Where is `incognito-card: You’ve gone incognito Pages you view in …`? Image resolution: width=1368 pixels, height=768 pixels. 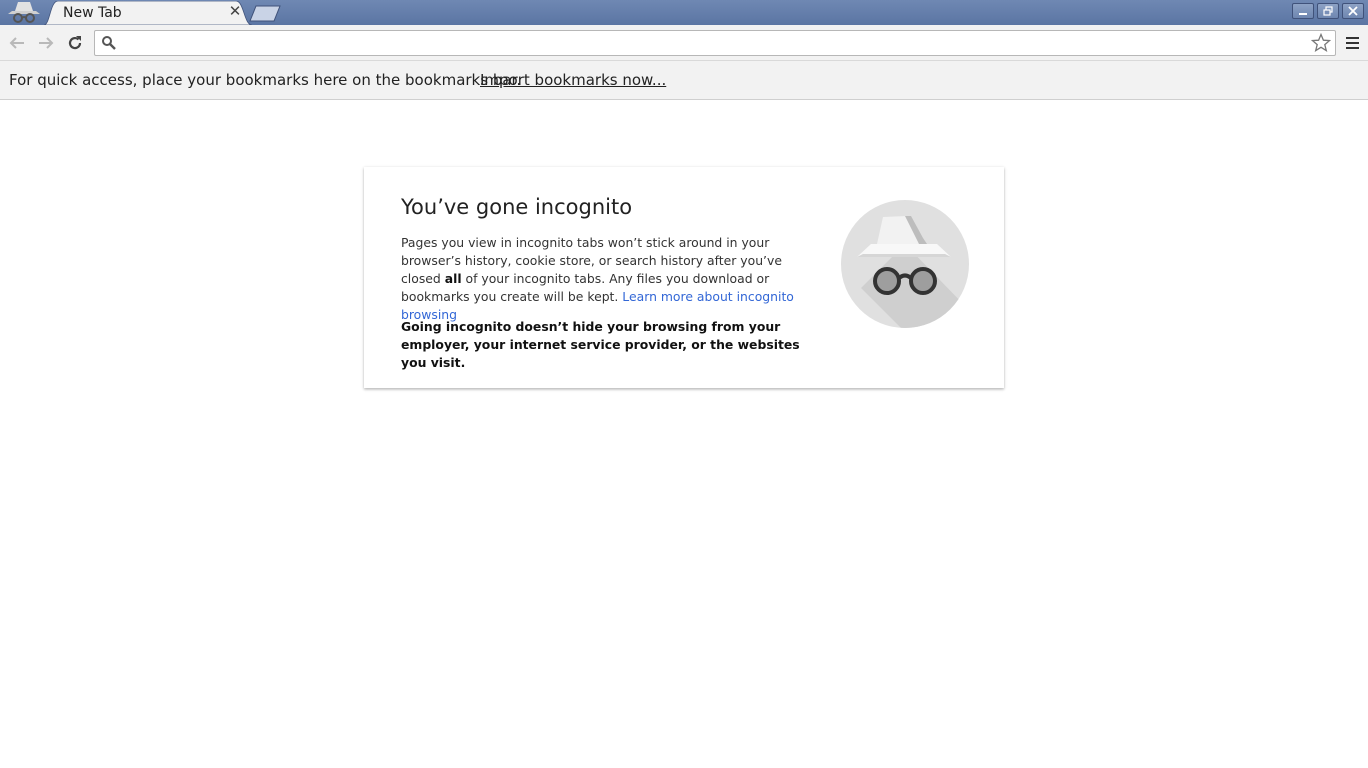
incognito-card: You’ve gone incognito Pages you view in … is located at coordinates (684, 277).